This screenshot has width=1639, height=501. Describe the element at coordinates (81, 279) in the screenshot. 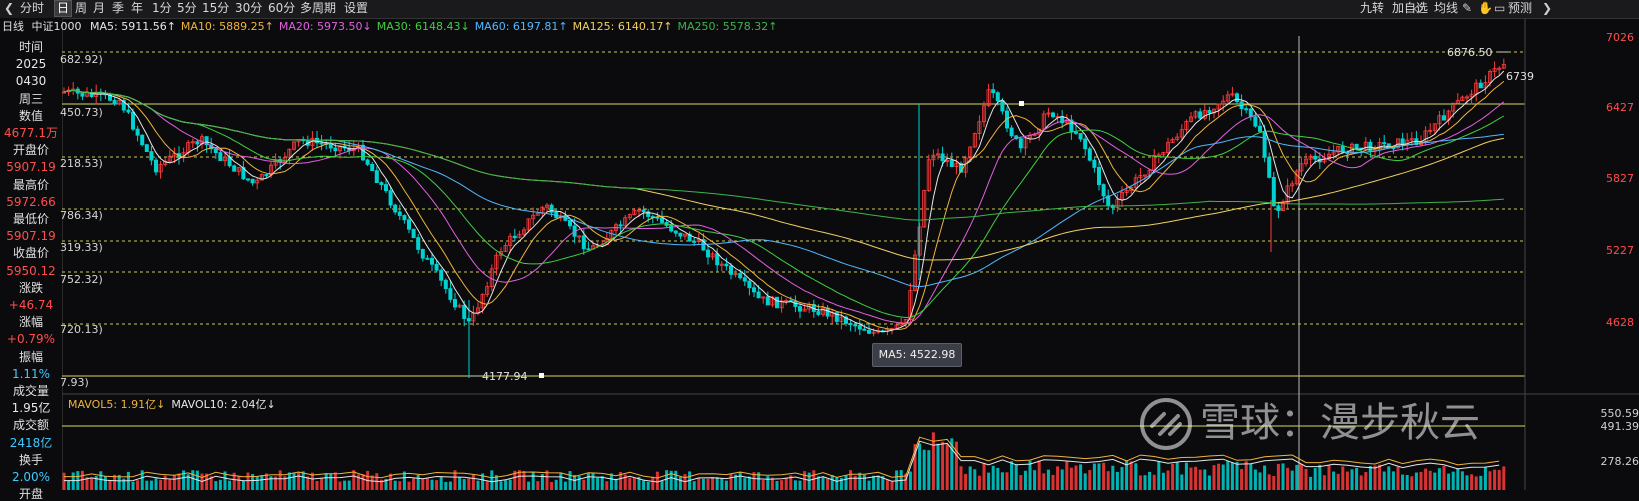

I see `level-price-label: 752.32)` at that location.